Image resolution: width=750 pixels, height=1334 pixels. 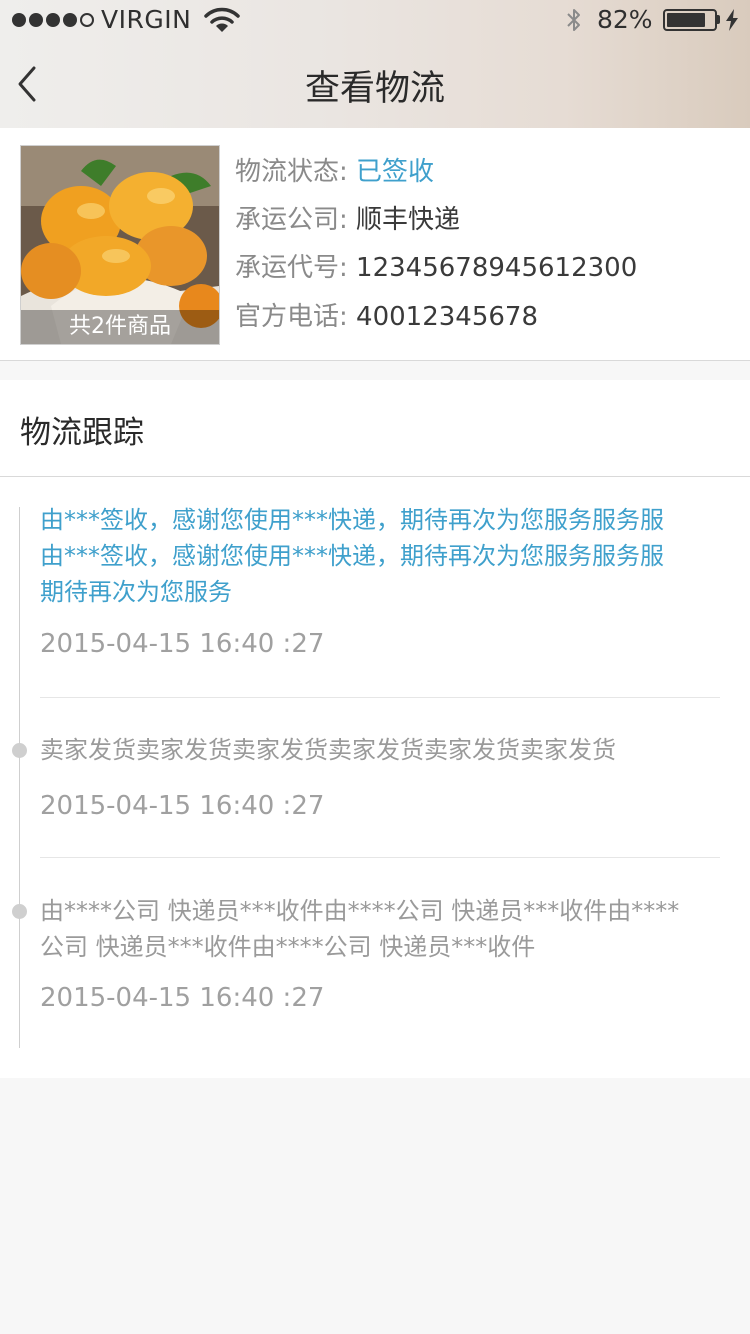 I want to click on phone-row: 官方电话: 40012345678, so click(x=386, y=317).